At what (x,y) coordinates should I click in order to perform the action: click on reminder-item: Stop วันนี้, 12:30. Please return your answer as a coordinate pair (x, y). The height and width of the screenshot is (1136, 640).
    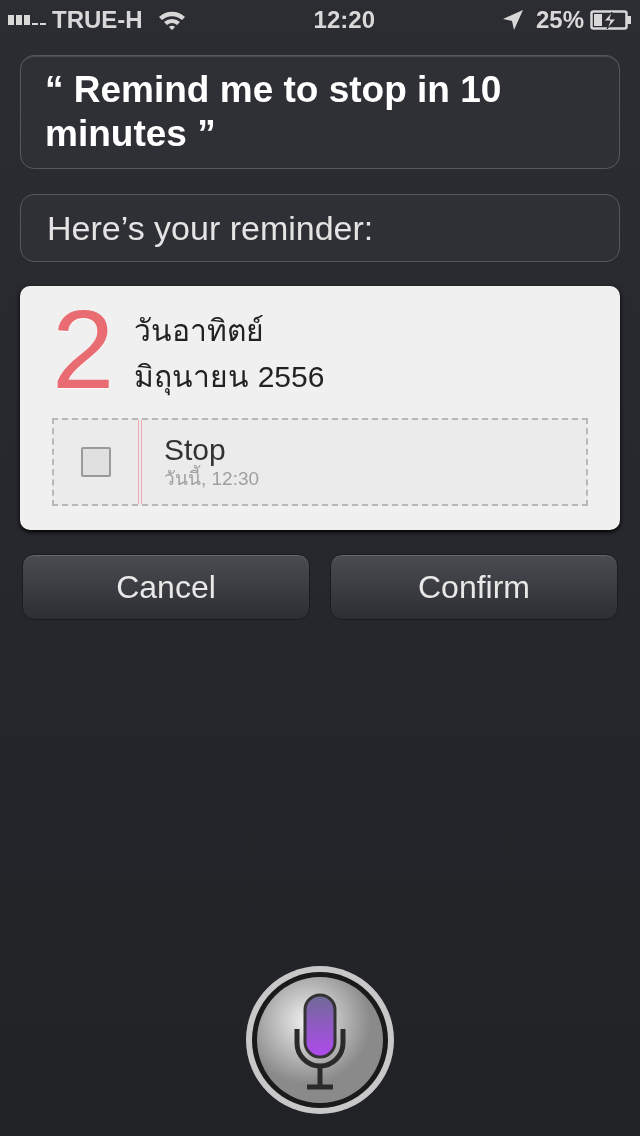
    Looking at the image, I should click on (320, 462).